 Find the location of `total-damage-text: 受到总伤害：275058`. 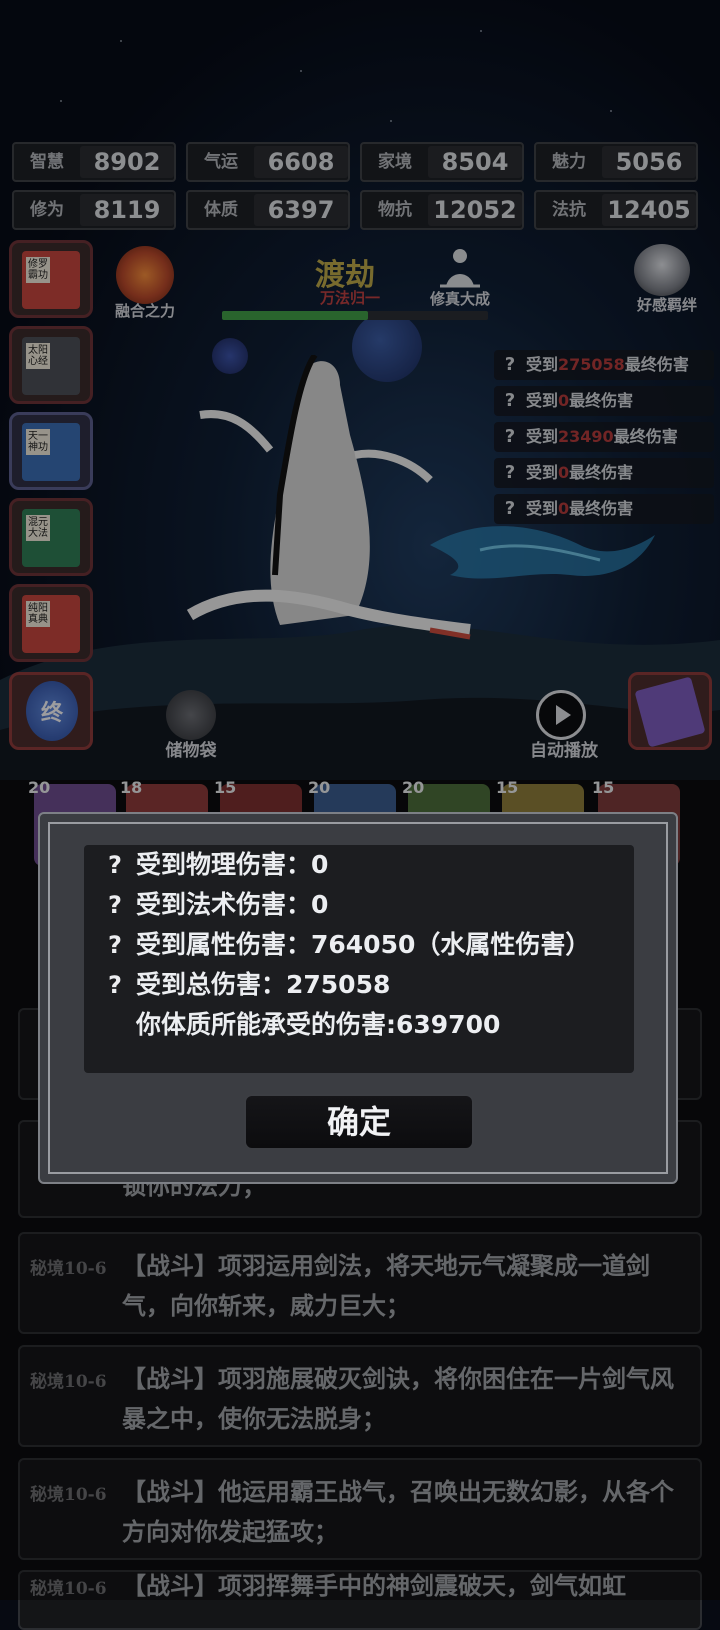

total-damage-text: 受到总伤害：275058 is located at coordinates (263, 984).